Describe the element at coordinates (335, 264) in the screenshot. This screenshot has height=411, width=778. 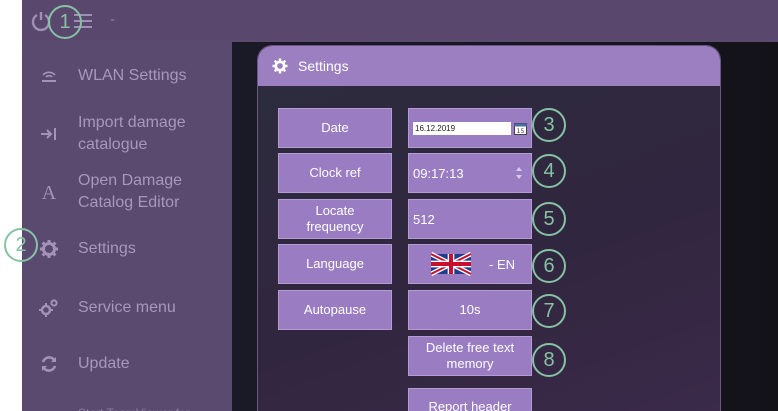
I see `language-label: Language` at that location.